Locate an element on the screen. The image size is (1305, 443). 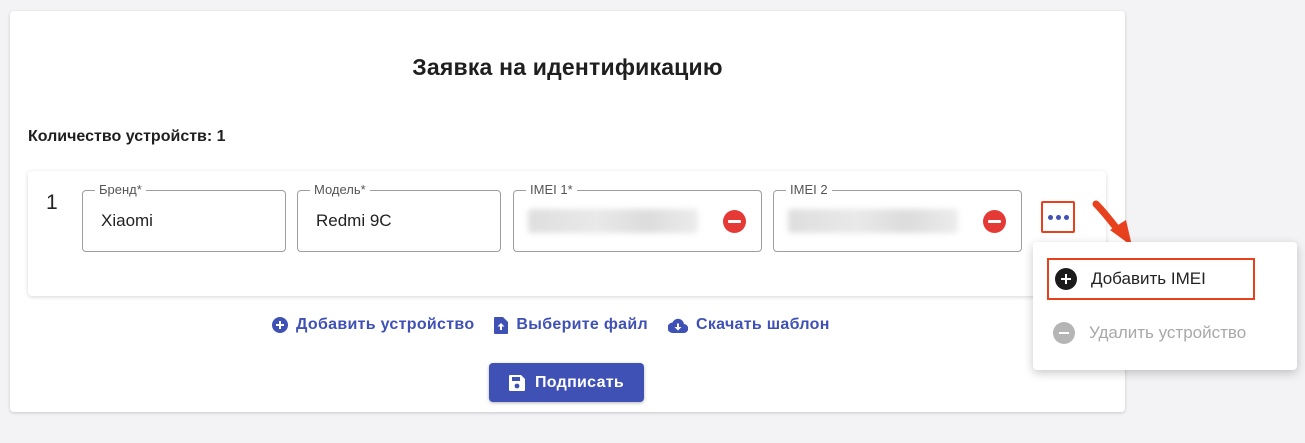
device-options-menu: Добавить IMEI Удалить устройство is located at coordinates (1165, 306).